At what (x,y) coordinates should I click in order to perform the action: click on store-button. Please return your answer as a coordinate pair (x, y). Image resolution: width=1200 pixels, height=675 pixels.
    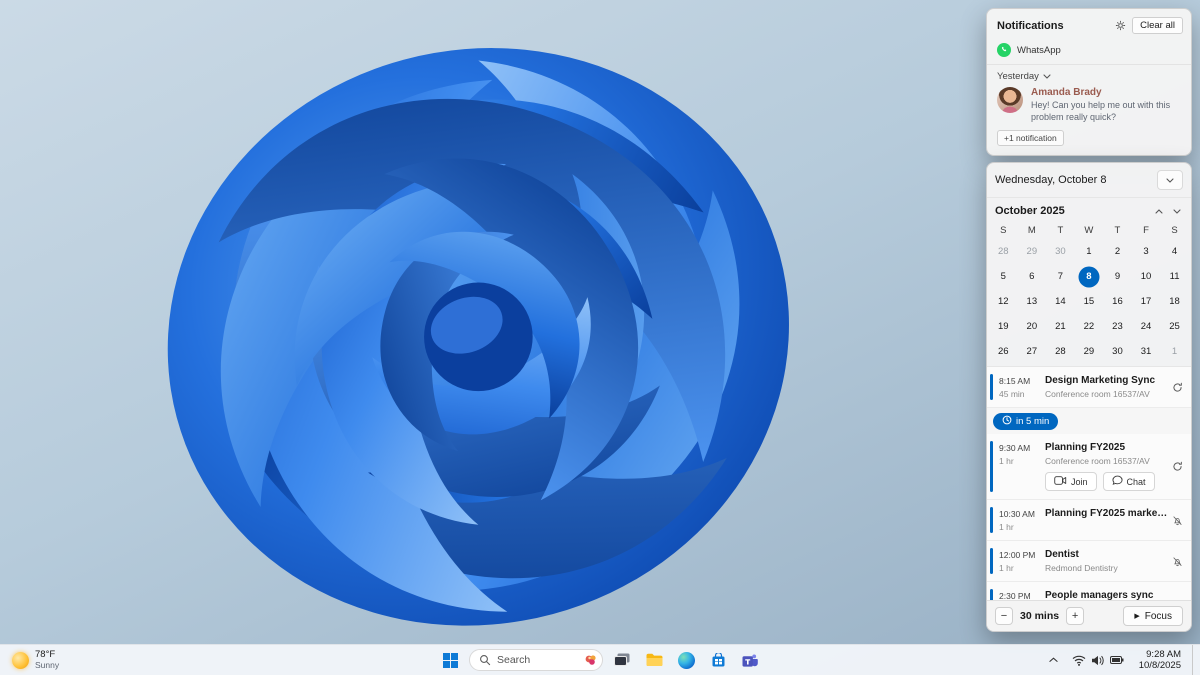
    Looking at the image, I should click on (718, 660).